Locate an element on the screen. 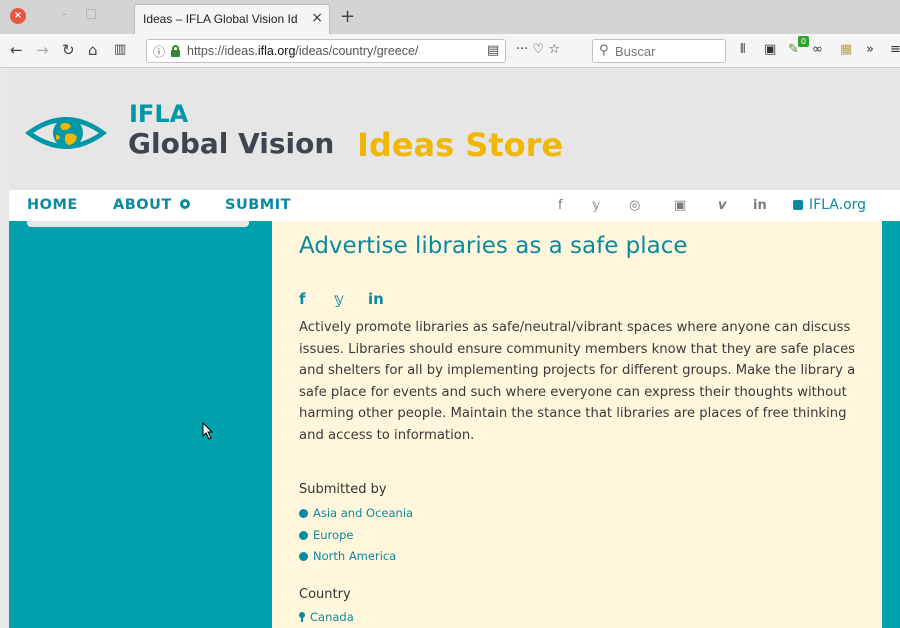  logo-ideas-store-text: Ideas Store is located at coordinates (460, 145).